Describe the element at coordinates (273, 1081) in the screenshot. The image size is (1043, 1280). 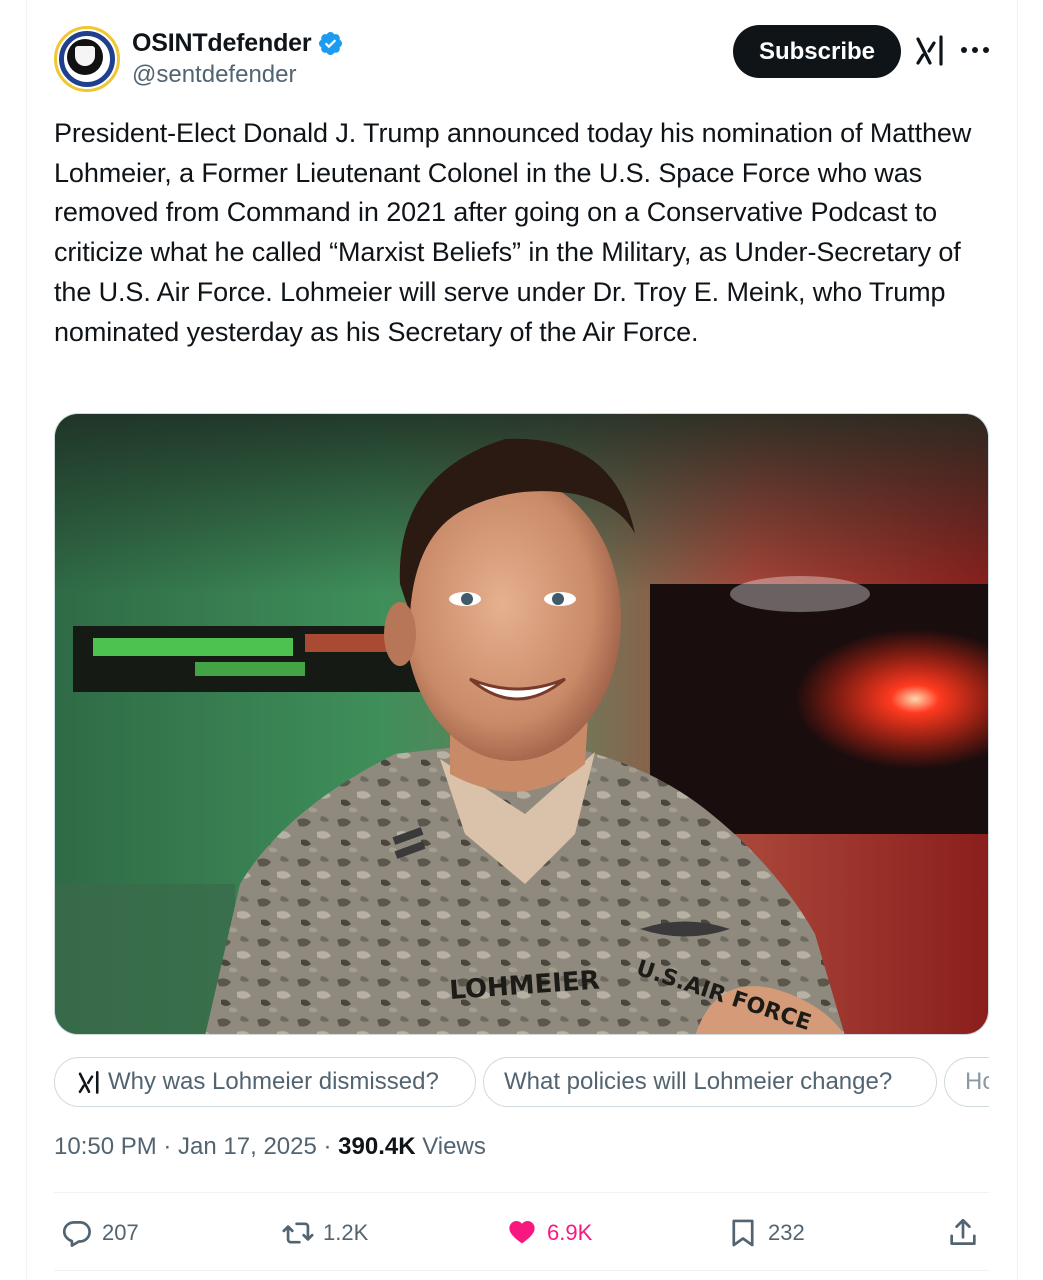
I see `grok-suggestion-label: Why was Lohmeier dismissed?` at that location.